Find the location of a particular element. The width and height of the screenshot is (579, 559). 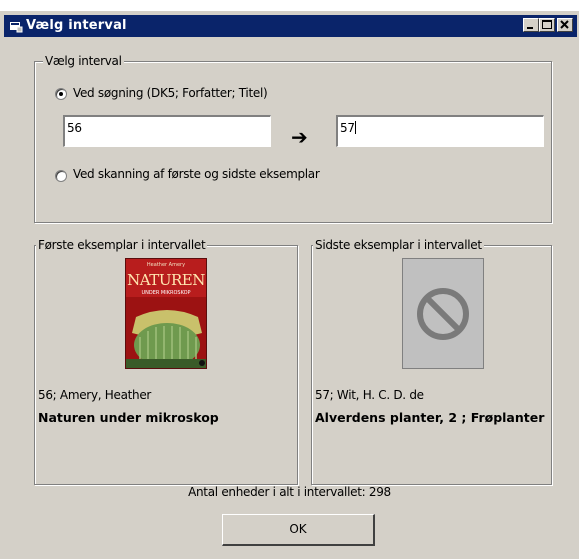

last-copy-cover-placeholder is located at coordinates (443, 313).